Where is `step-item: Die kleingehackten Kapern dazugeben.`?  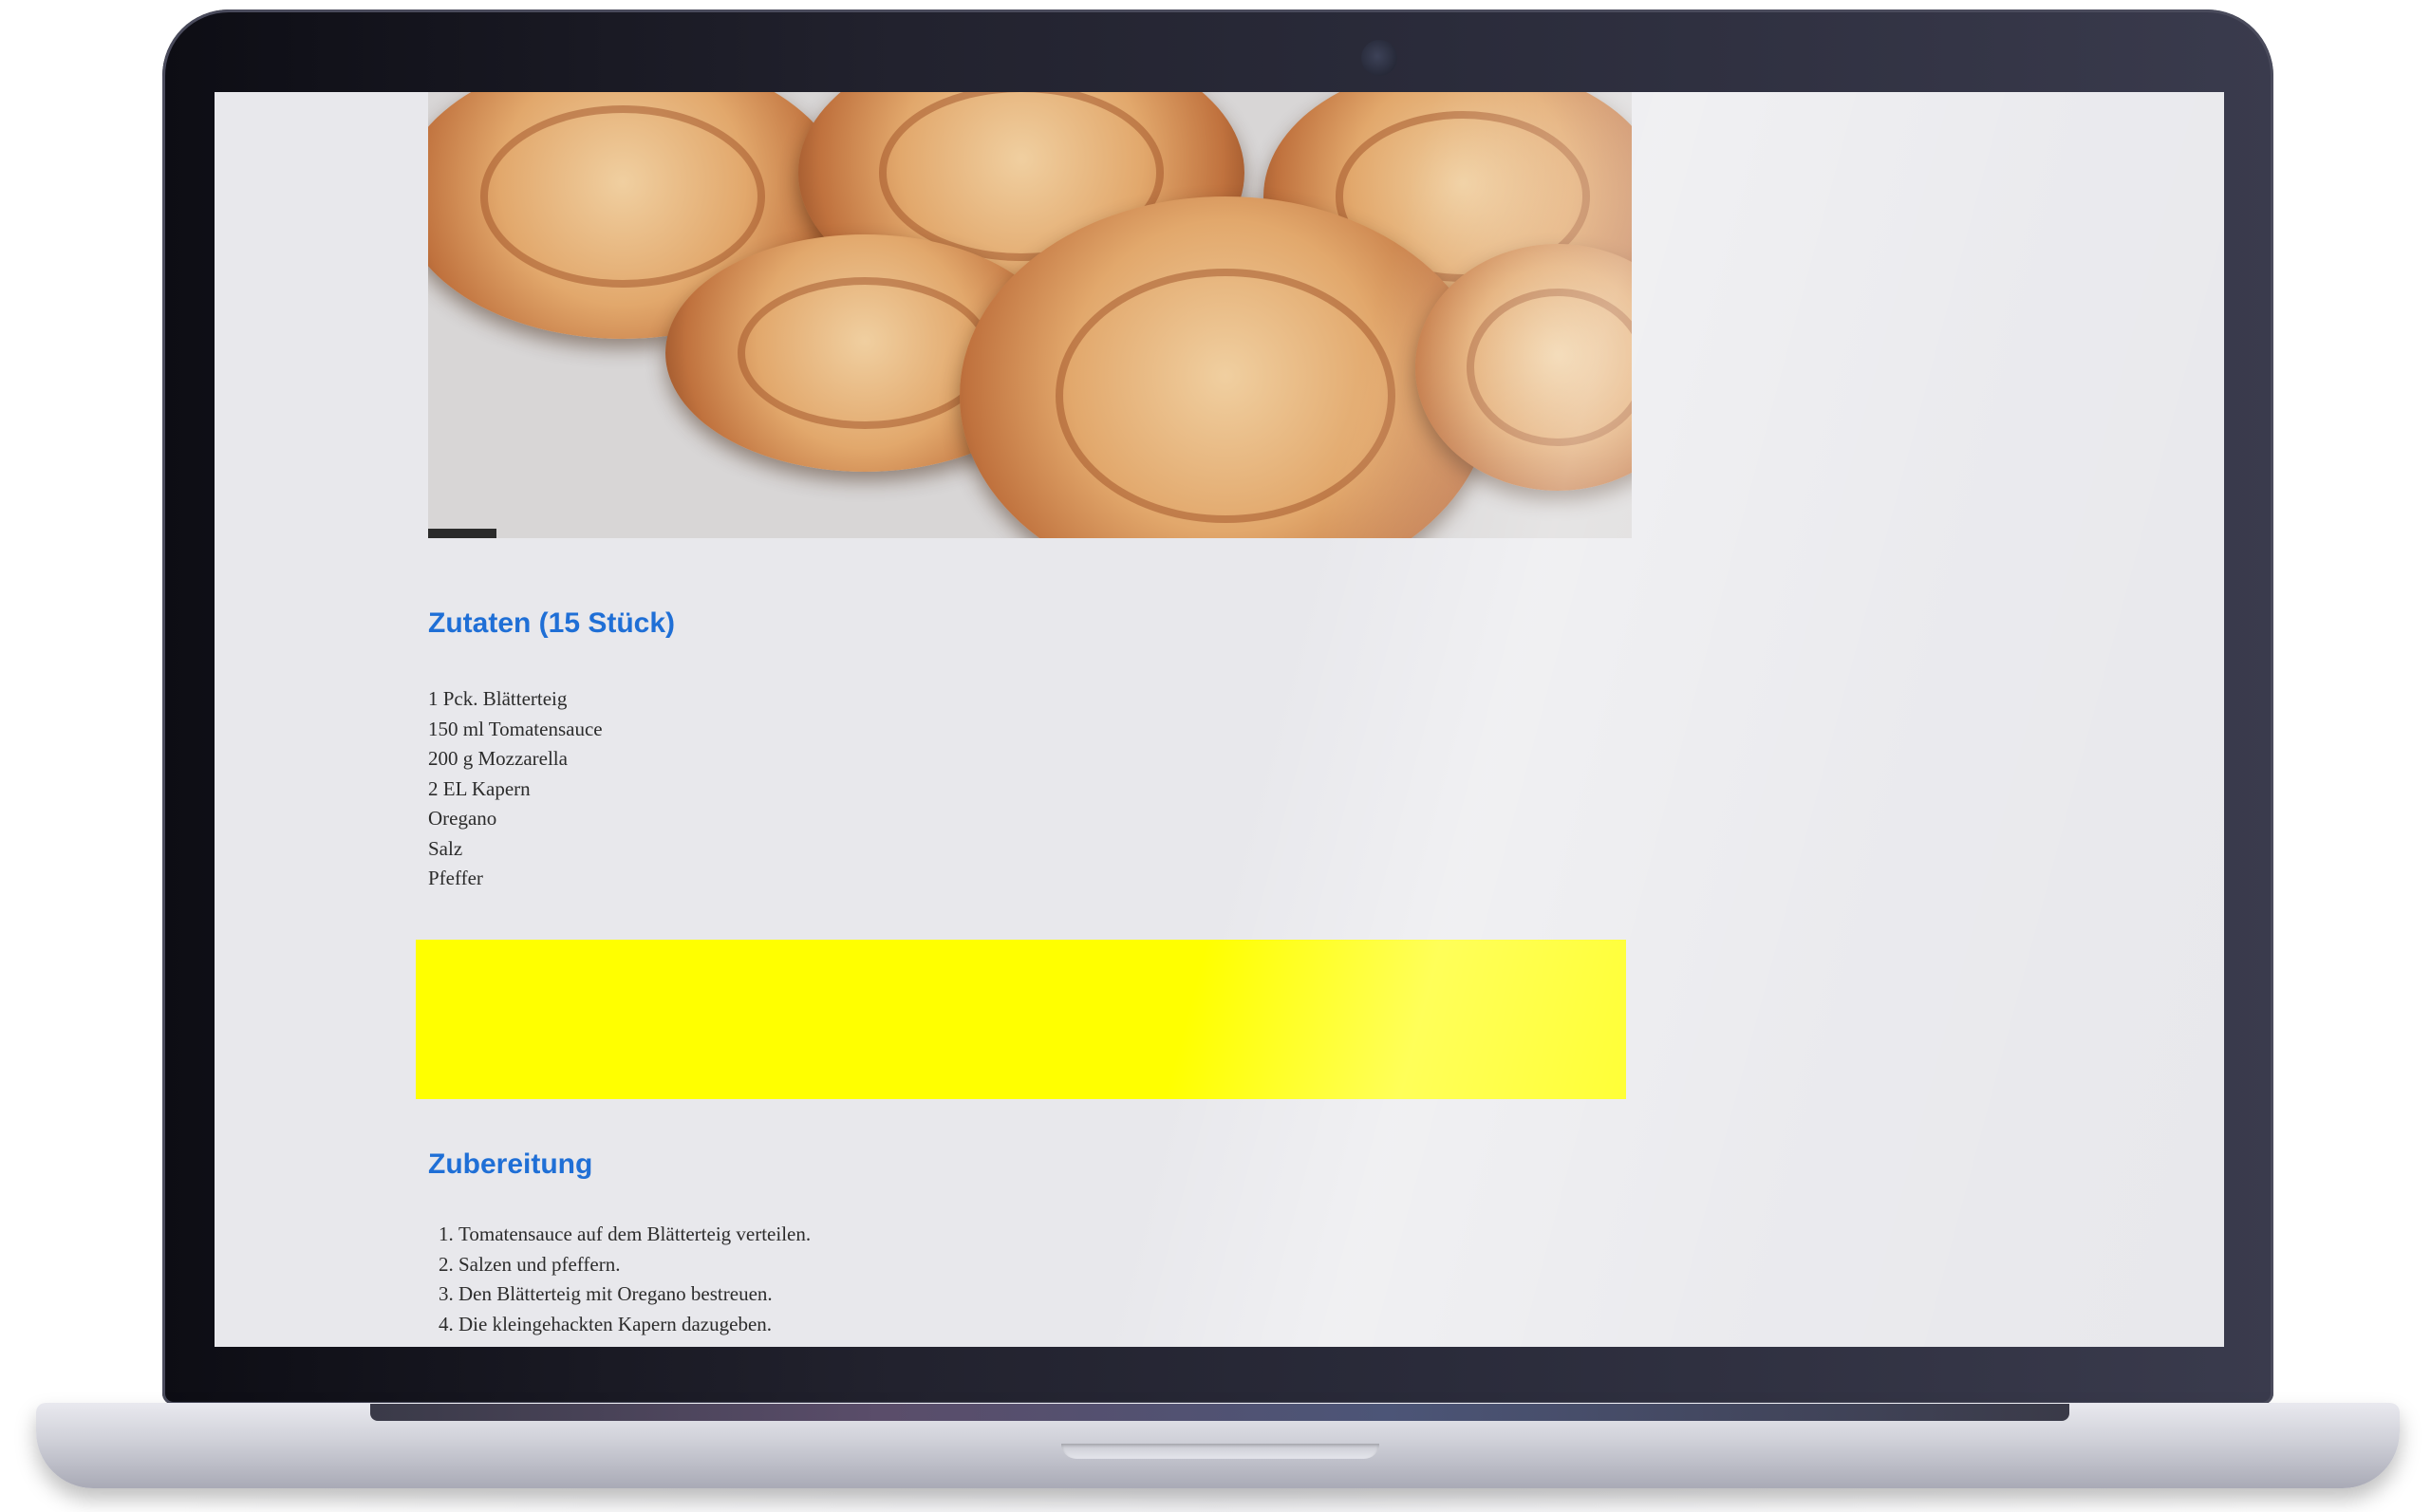 step-item: Die kleingehackten Kapern dazugeben. is located at coordinates (634, 1325).